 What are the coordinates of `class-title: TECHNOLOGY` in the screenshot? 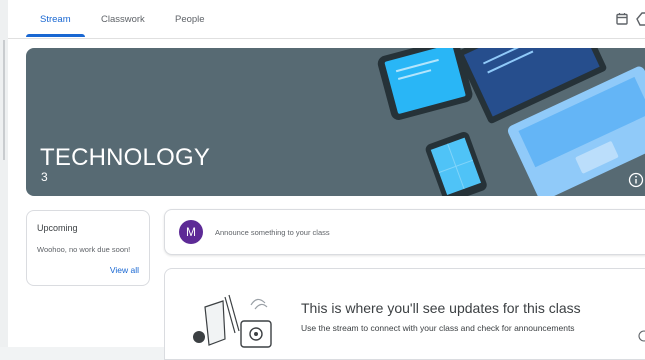 It's located at (125, 157).